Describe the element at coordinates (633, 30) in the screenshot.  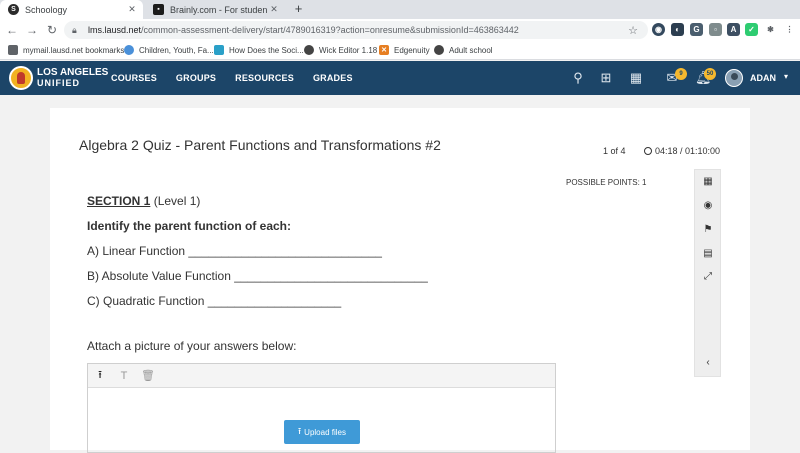
I see `bookmark-star-icon: ☆` at that location.